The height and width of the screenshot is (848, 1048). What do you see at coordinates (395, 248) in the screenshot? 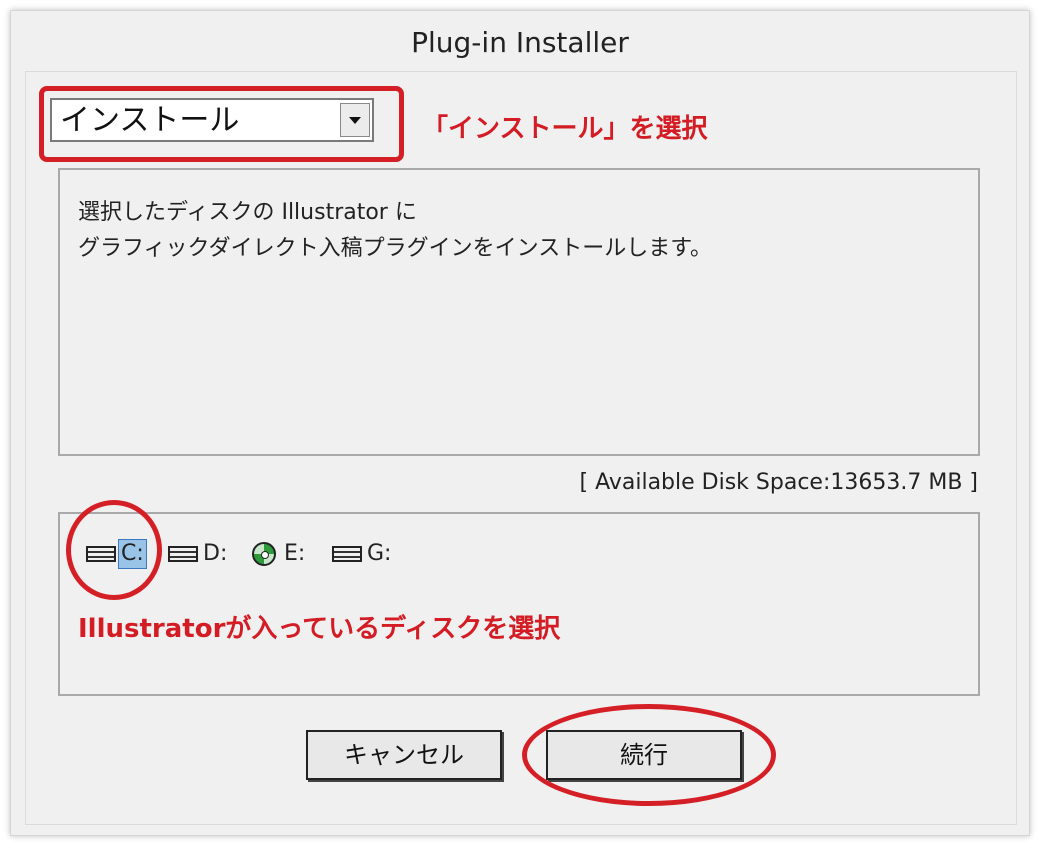
I see `description-line: グラフィックダイレクト入稿プラグインをインストールします。` at bounding box center [395, 248].